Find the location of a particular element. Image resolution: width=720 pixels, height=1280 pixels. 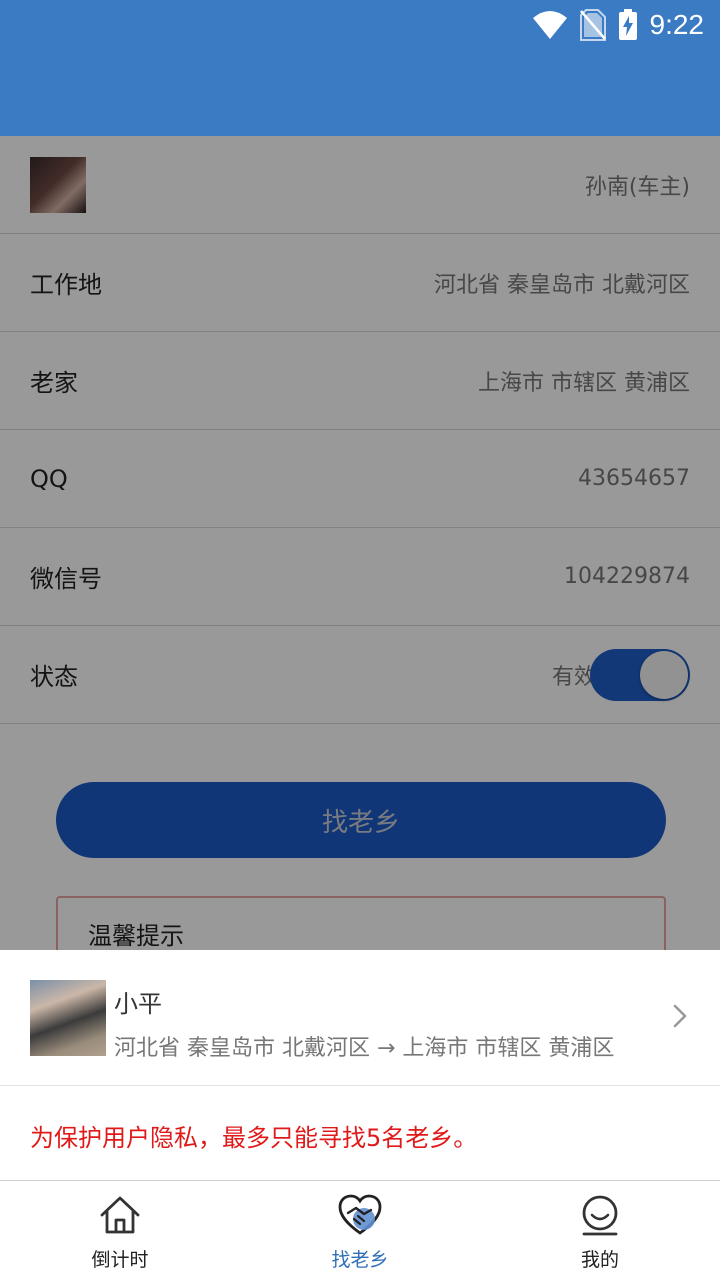

match-name: 小平 is located at coordinates (138, 1004).